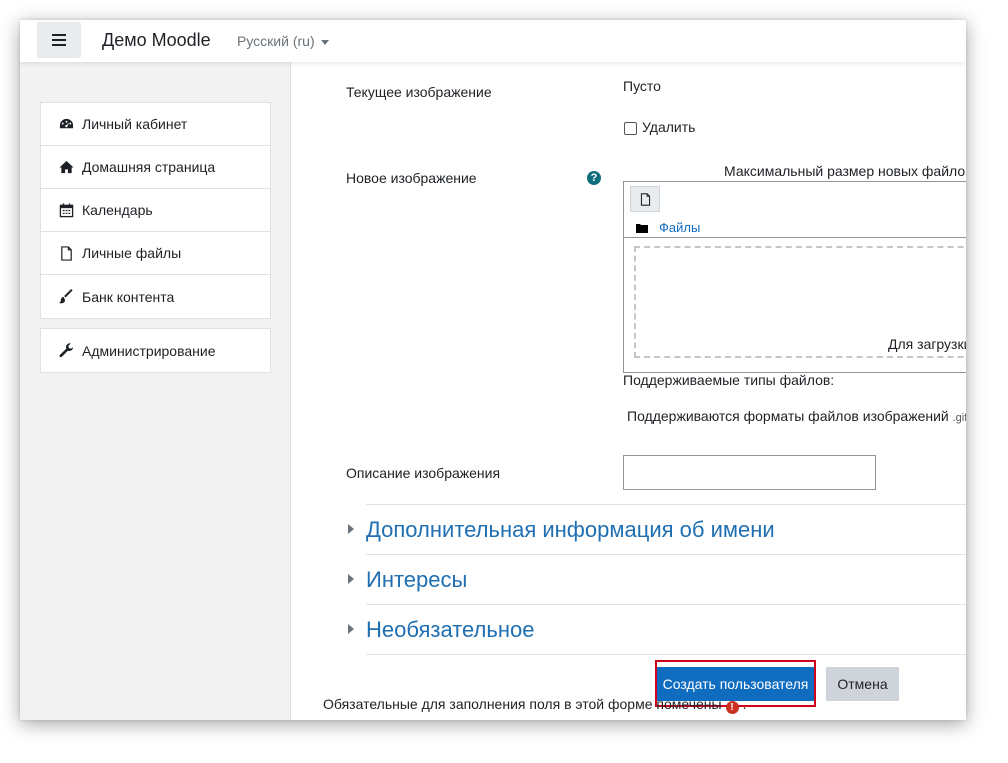 The height and width of the screenshot is (763, 1008). Describe the element at coordinates (800, 302) in the screenshot. I see `file-drop-zone: Для загрузки` at that location.